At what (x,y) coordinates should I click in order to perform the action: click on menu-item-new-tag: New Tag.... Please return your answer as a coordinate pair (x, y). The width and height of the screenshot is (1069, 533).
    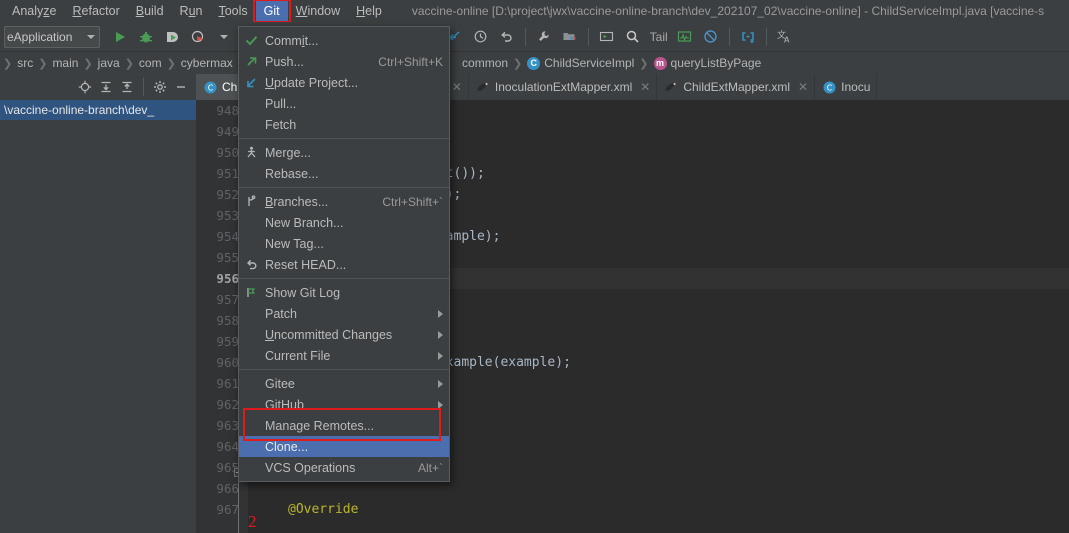
    Looking at the image, I should click on (344, 243).